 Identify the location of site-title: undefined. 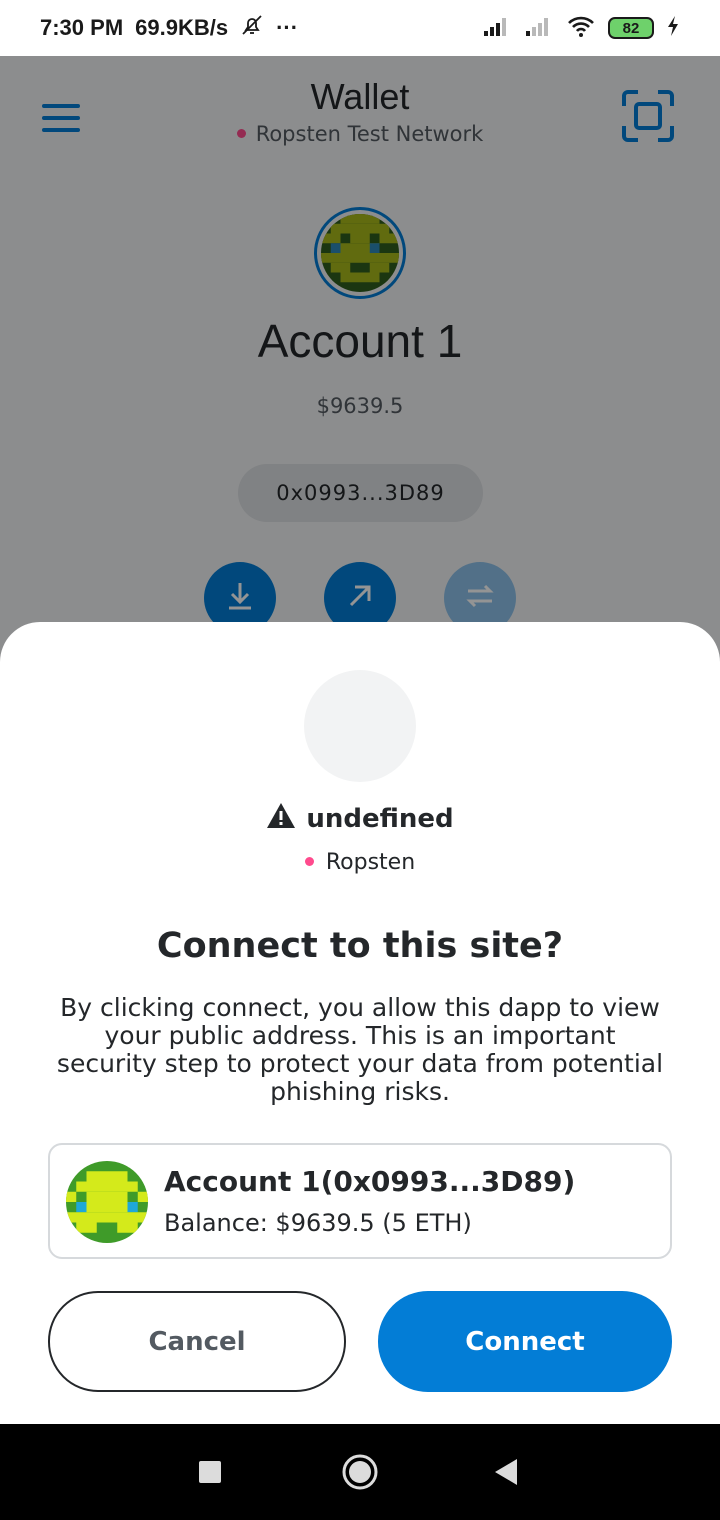
(360, 819).